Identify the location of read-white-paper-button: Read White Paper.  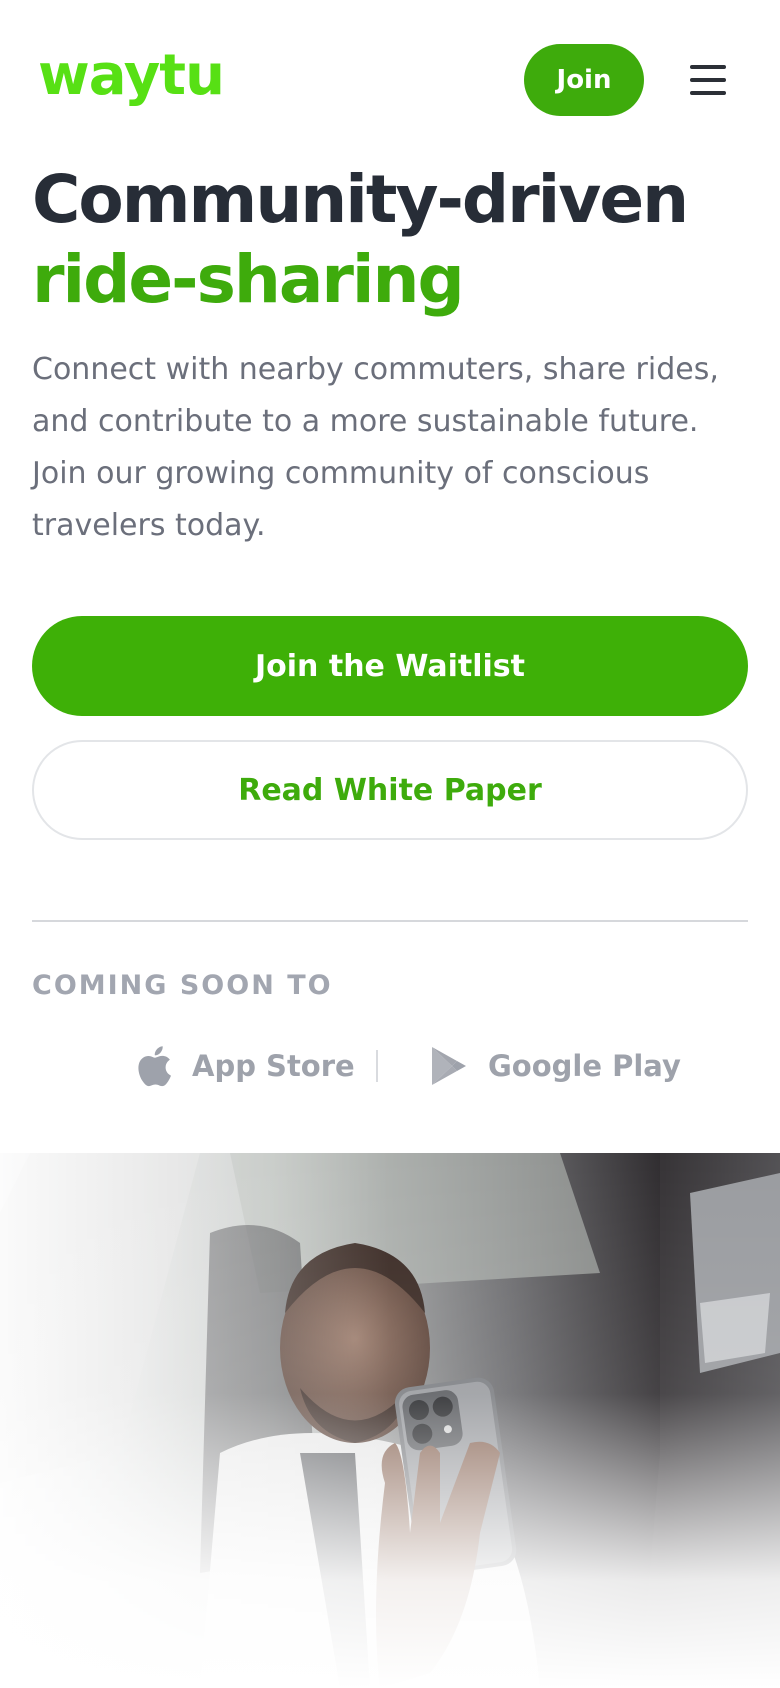
(390, 790).